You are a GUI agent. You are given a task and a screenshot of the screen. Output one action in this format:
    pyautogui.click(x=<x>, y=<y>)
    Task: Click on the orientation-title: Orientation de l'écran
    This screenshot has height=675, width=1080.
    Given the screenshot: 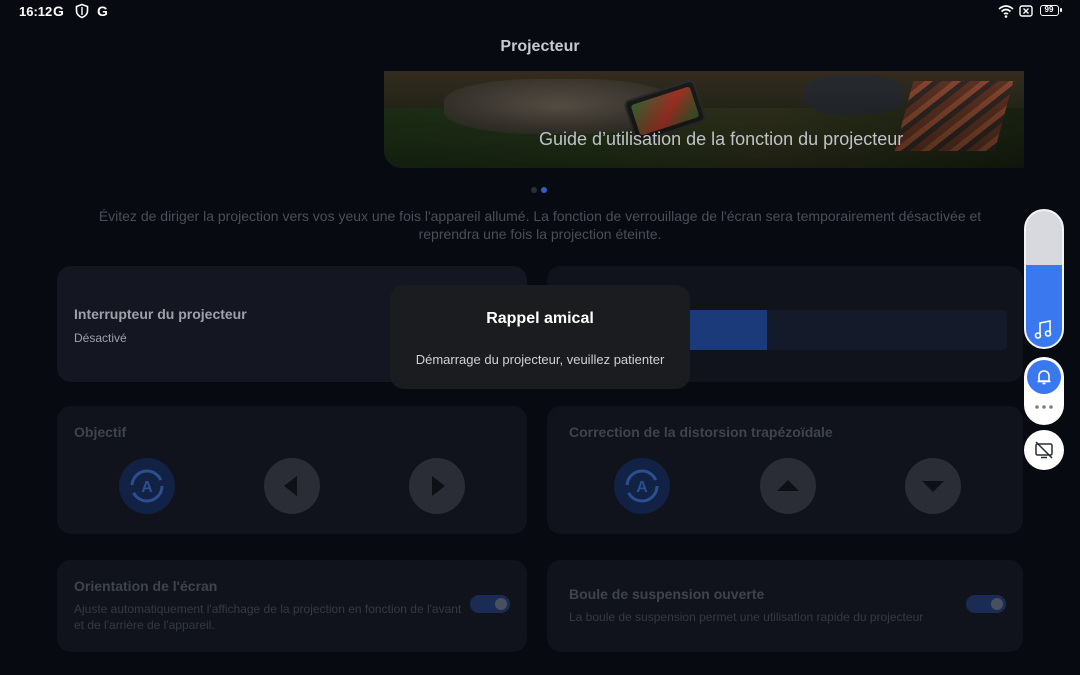 What is the action you would take?
    pyautogui.click(x=146, y=586)
    